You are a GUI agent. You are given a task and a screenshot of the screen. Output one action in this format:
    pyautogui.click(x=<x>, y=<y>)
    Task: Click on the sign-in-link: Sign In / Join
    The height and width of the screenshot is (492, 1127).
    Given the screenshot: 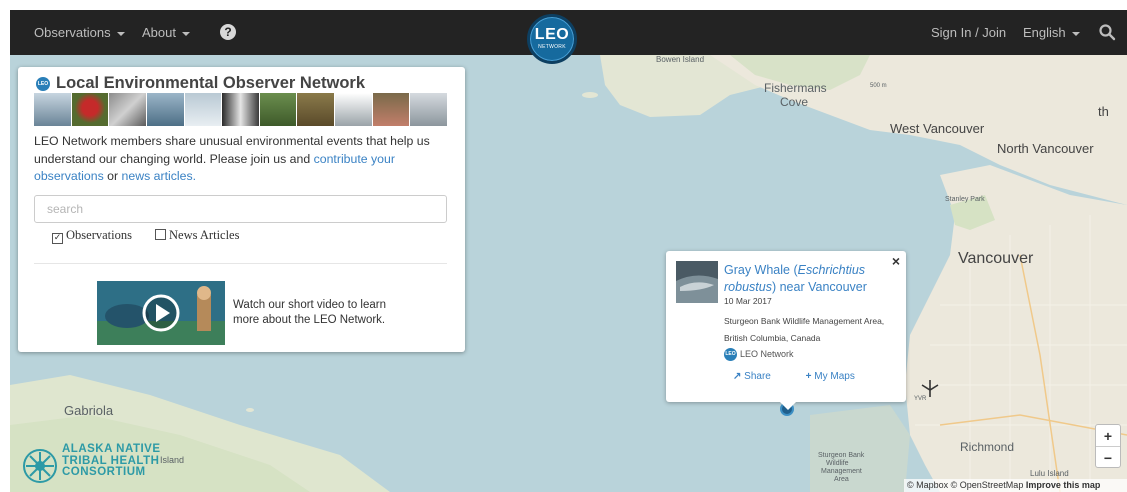 What is the action you would take?
    pyautogui.click(x=968, y=32)
    